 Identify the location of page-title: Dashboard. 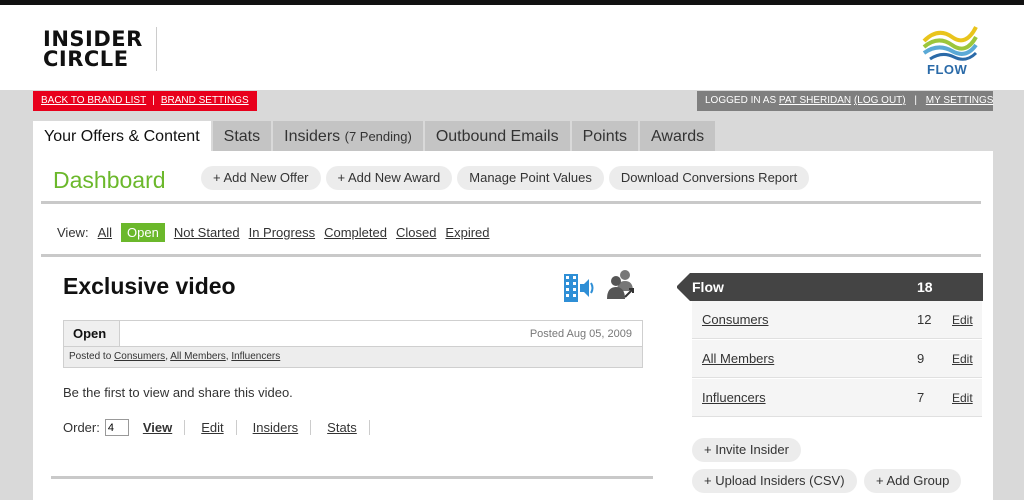
(109, 180).